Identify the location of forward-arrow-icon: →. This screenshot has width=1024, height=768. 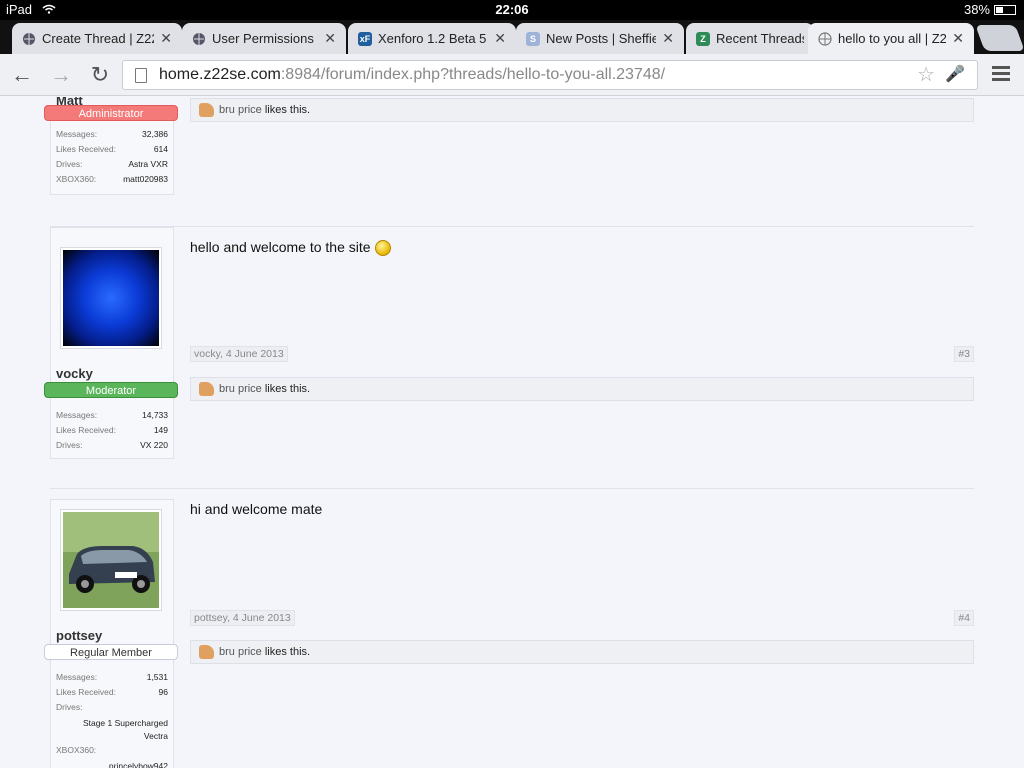
(61, 75).